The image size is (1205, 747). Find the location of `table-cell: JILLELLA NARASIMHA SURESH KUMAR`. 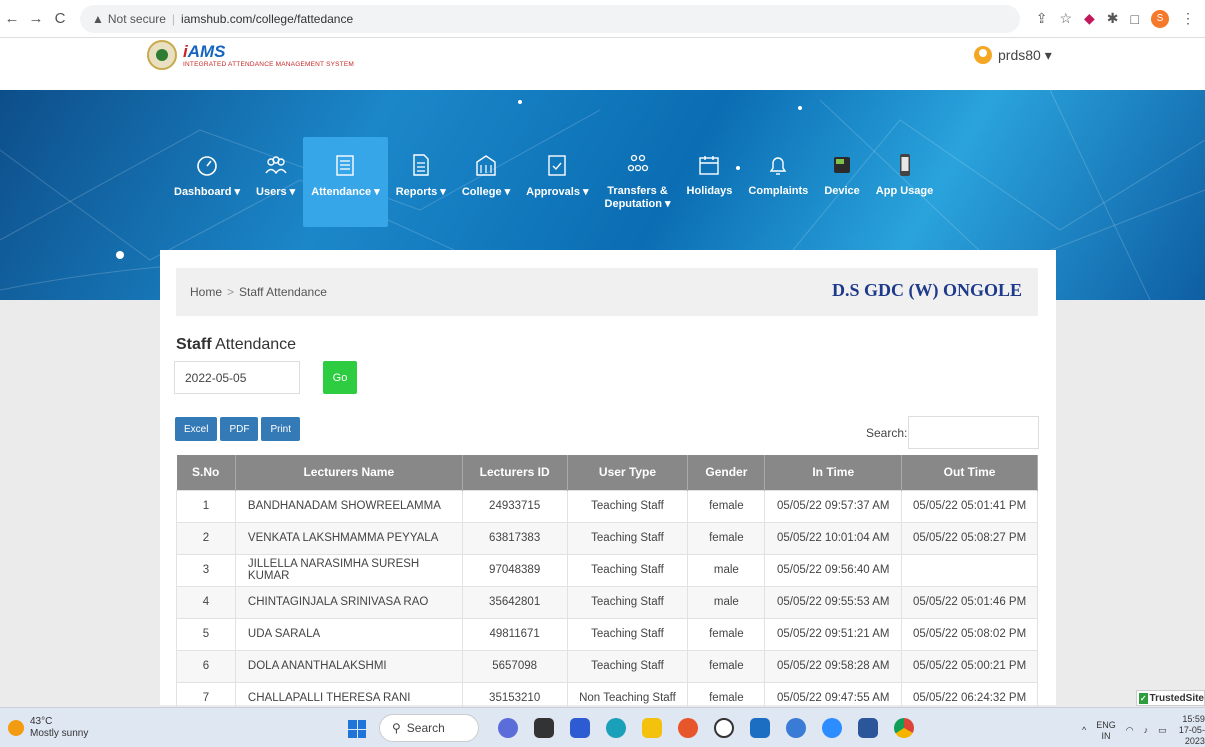

table-cell: JILLELLA NARASIMHA SURESH KUMAR is located at coordinates (348, 570).